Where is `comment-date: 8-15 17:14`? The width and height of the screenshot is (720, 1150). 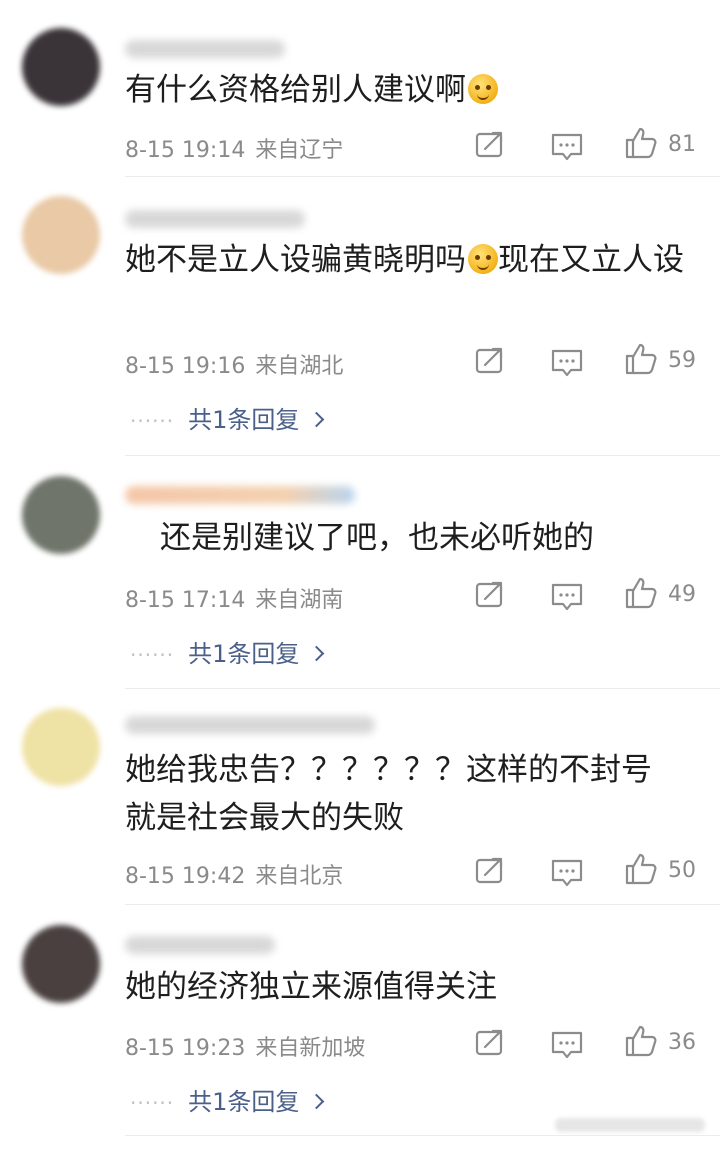
comment-date: 8-15 17:14 is located at coordinates (185, 600).